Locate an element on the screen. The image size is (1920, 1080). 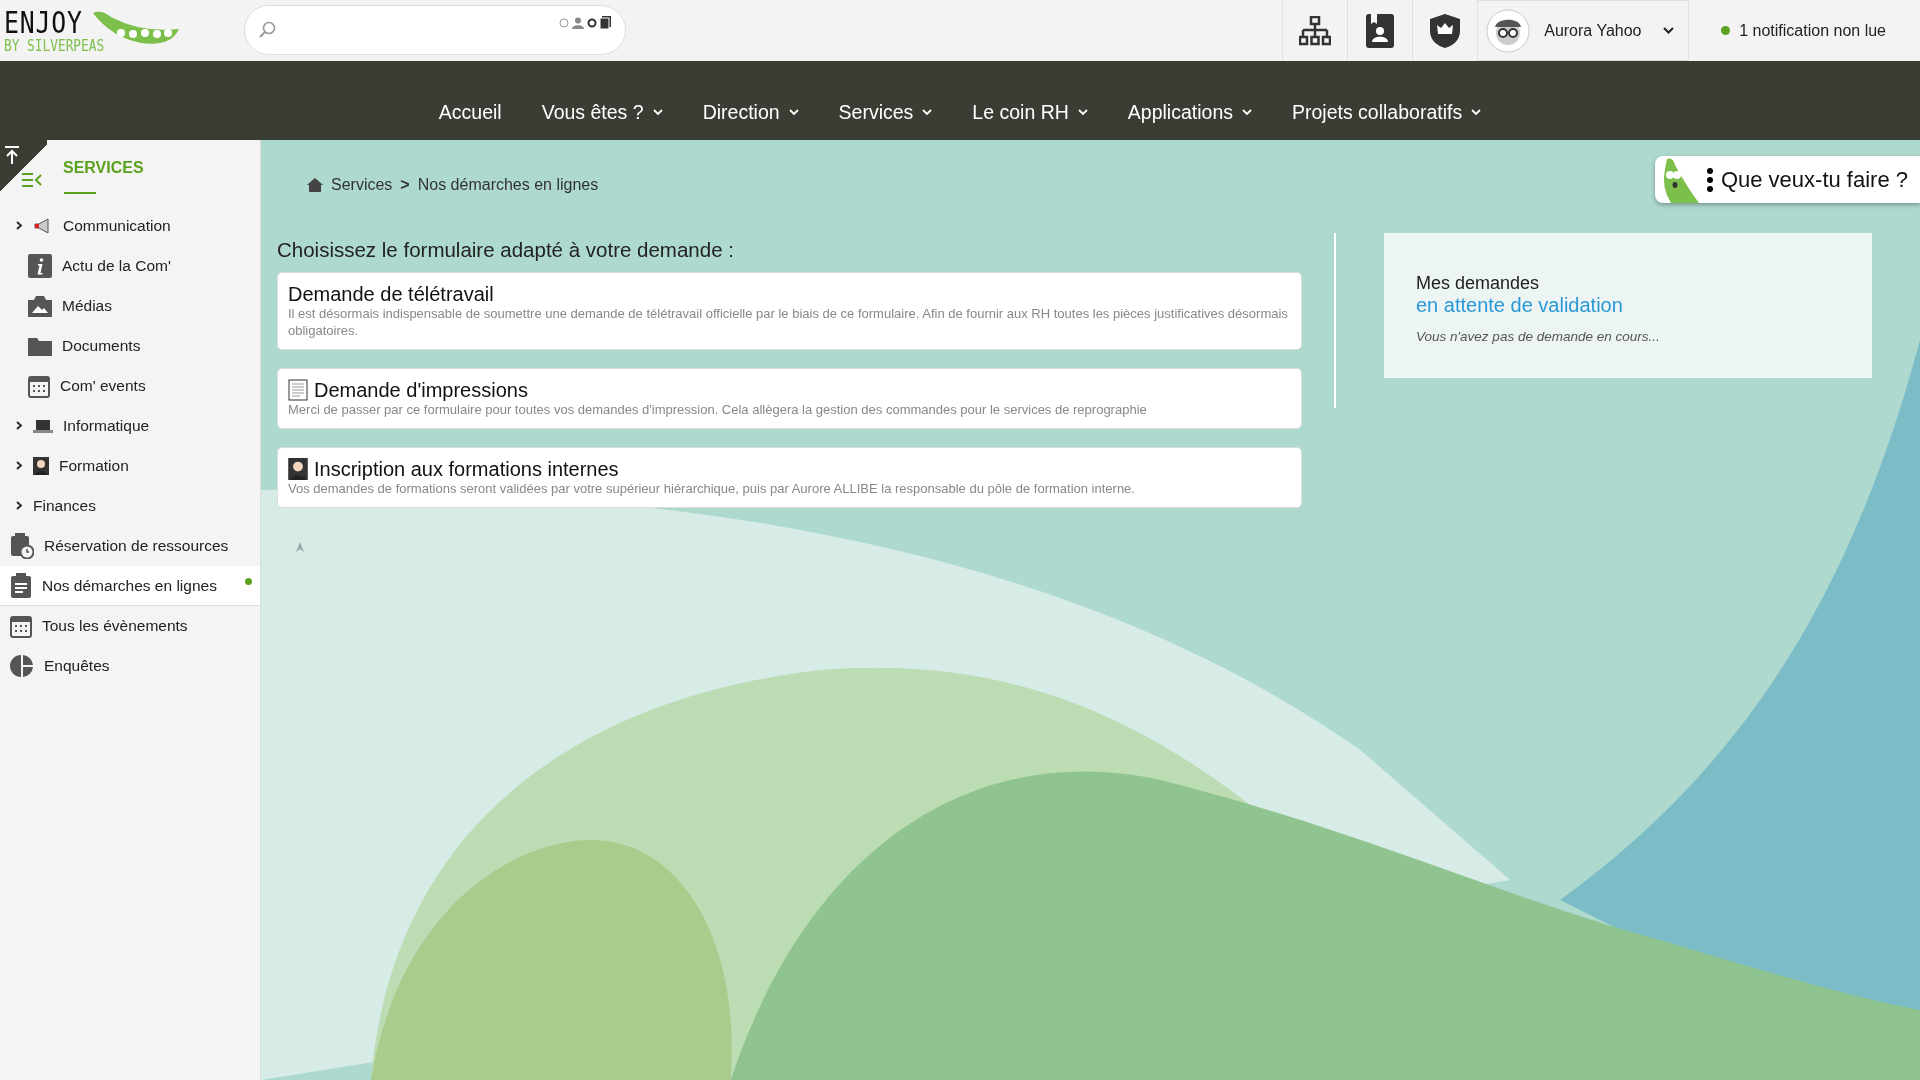
sidebar-item: Formation is located at coordinates (130, 466).